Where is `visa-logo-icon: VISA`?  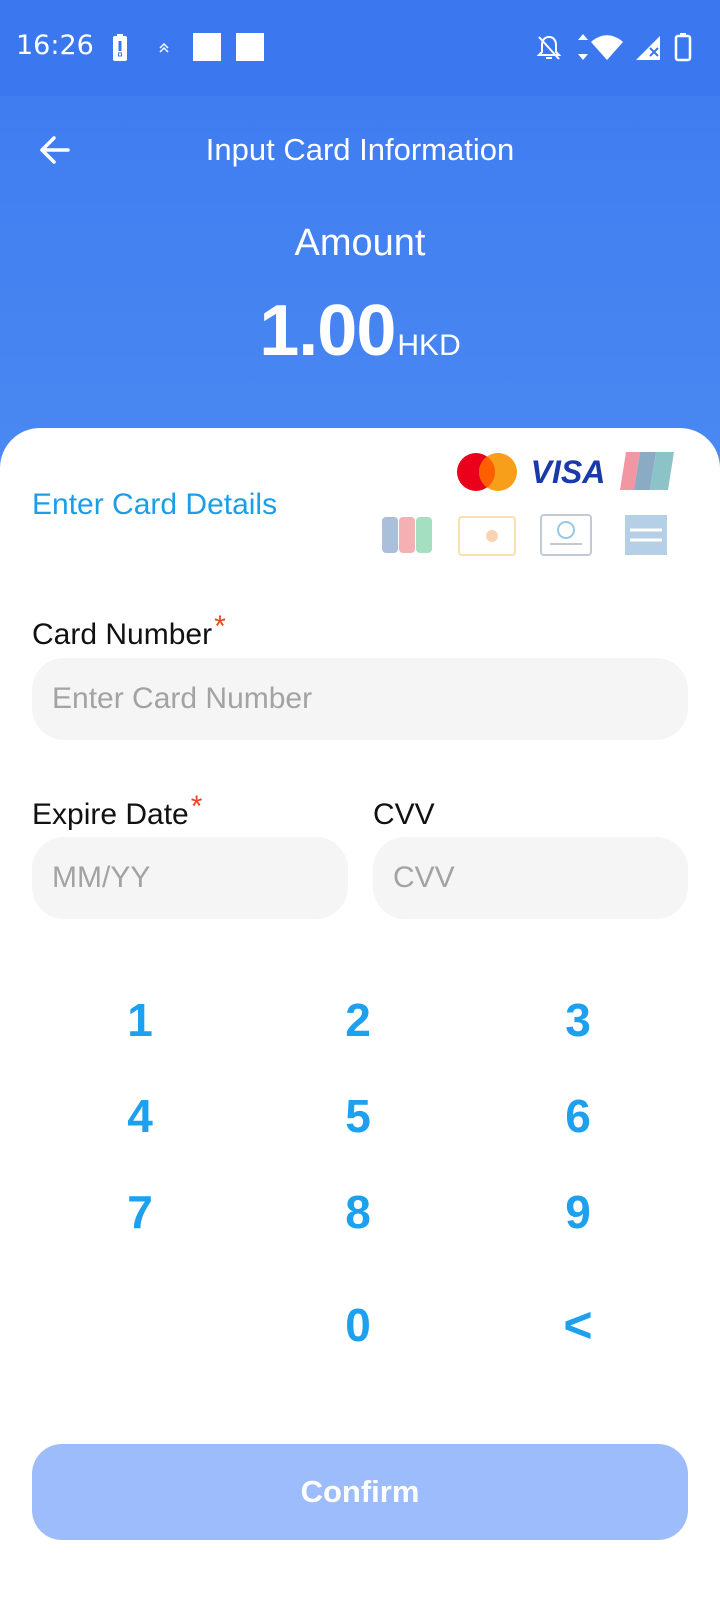
visa-logo-icon: VISA is located at coordinates (568, 472).